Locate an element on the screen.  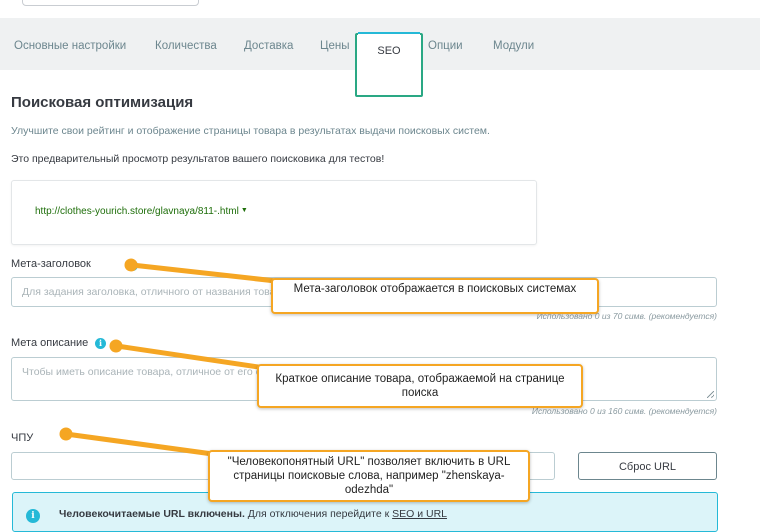
tab-modules: Модули is located at coordinates (513, 44).